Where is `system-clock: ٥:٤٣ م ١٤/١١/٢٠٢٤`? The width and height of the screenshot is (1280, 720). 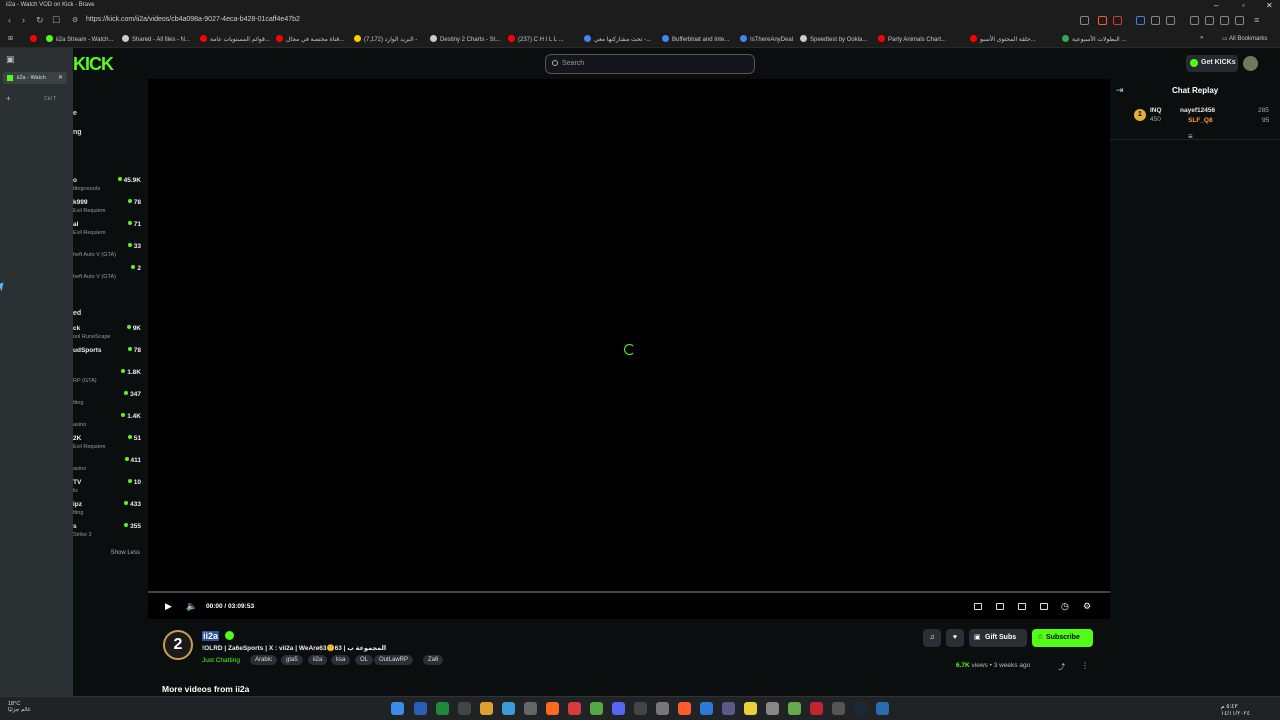
system-clock: ٥:٤٣ م ١٤/١١/٢٠٢٤ is located at coordinates (1235, 710).